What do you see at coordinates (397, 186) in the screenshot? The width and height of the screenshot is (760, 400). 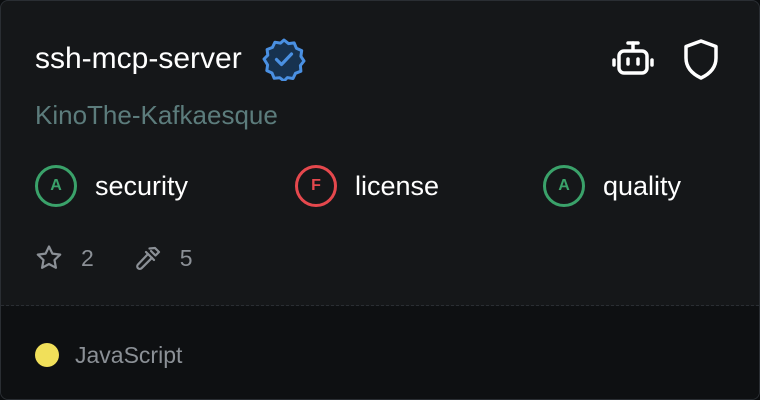 I see `grade-label: license` at bounding box center [397, 186].